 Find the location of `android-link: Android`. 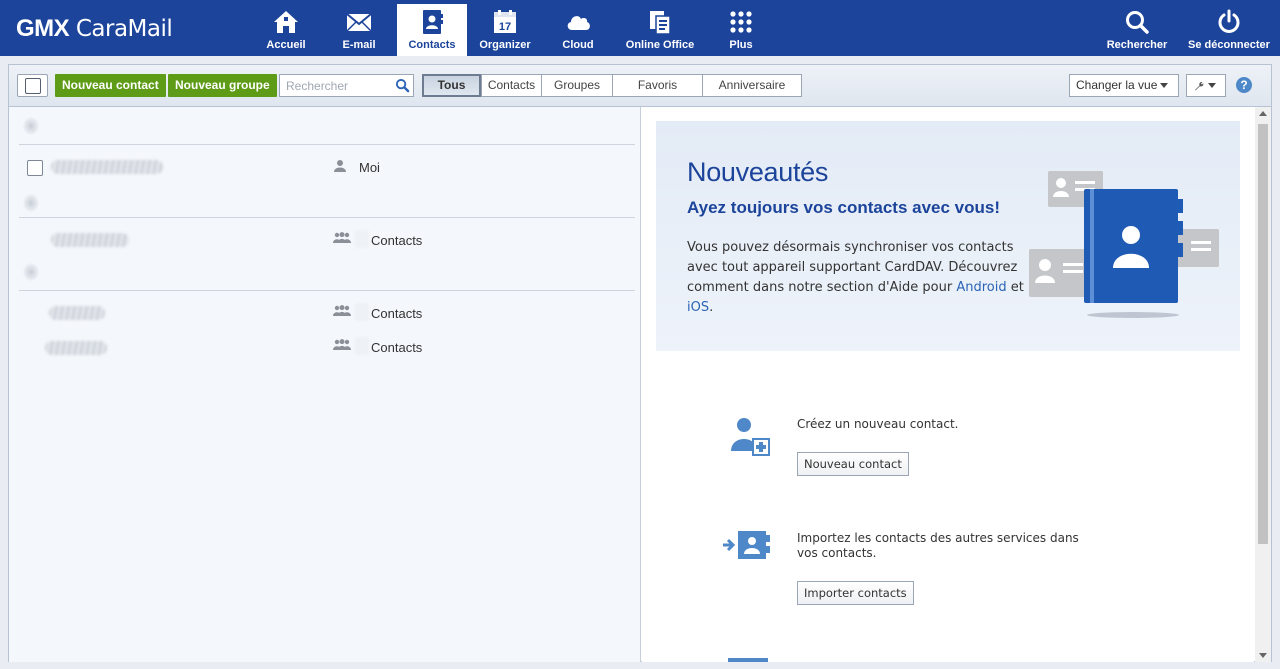

android-link: Android is located at coordinates (981, 287).